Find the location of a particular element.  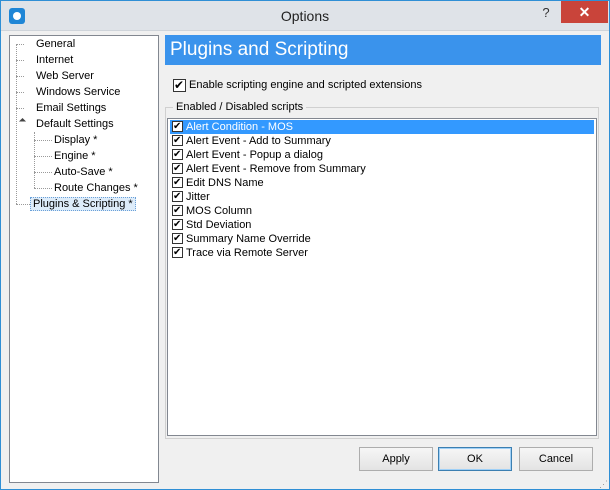

tree-item-plugins-scripting: Plugins & Scripting * is located at coordinates (83, 204).